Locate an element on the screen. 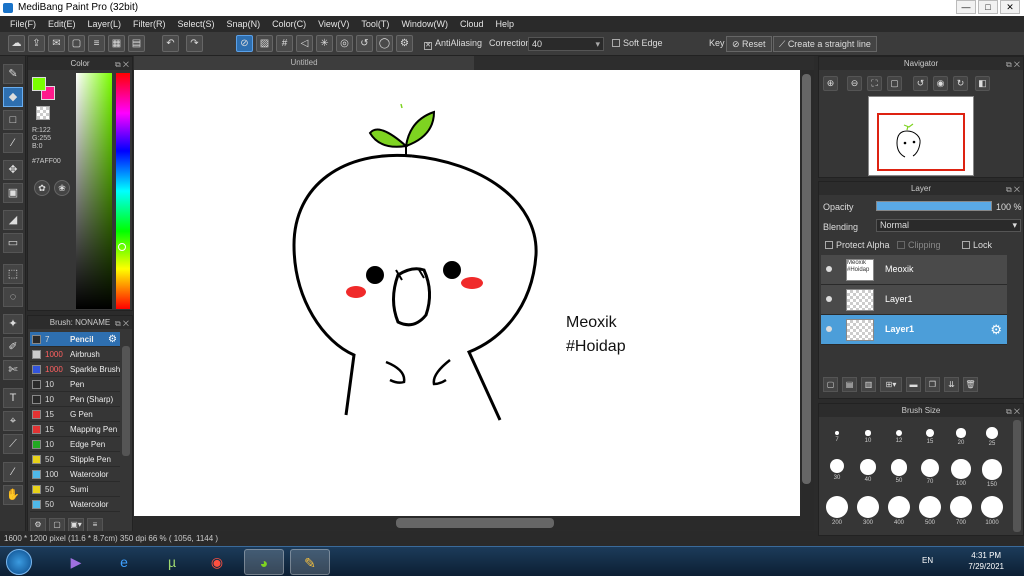 This screenshot has width=1024, height=576. palette-icon: ✿ is located at coordinates (42, 188).